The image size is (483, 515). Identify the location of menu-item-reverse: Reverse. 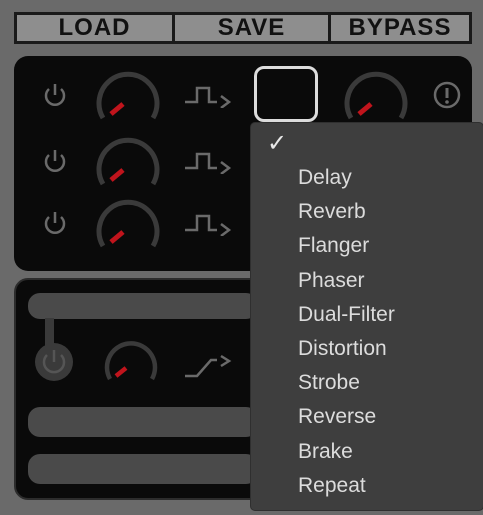
(346, 419).